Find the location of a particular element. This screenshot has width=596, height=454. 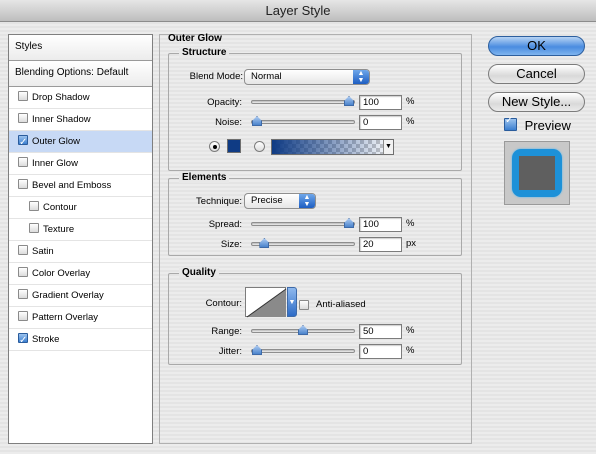

anti-aliased-checkbox is located at coordinates (304, 305).